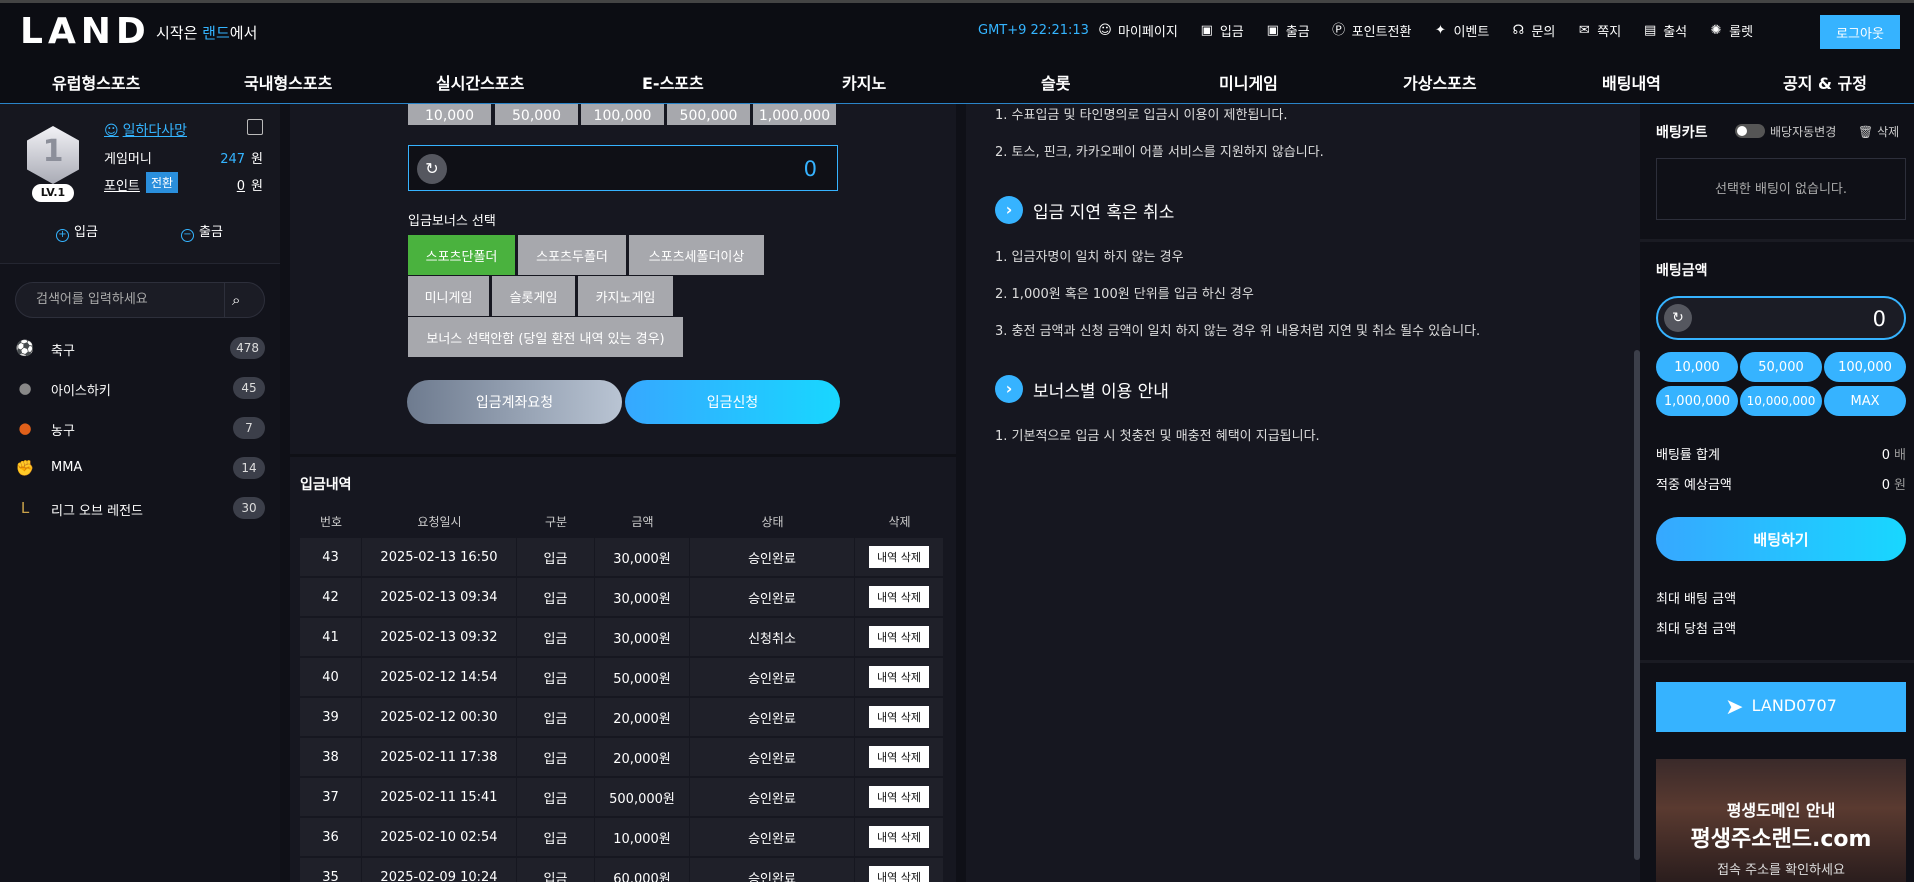 This screenshot has height=882, width=1914. Describe the element at coordinates (1781, 810) in the screenshot. I see `banner-line1: 평생도메인 안내` at that location.